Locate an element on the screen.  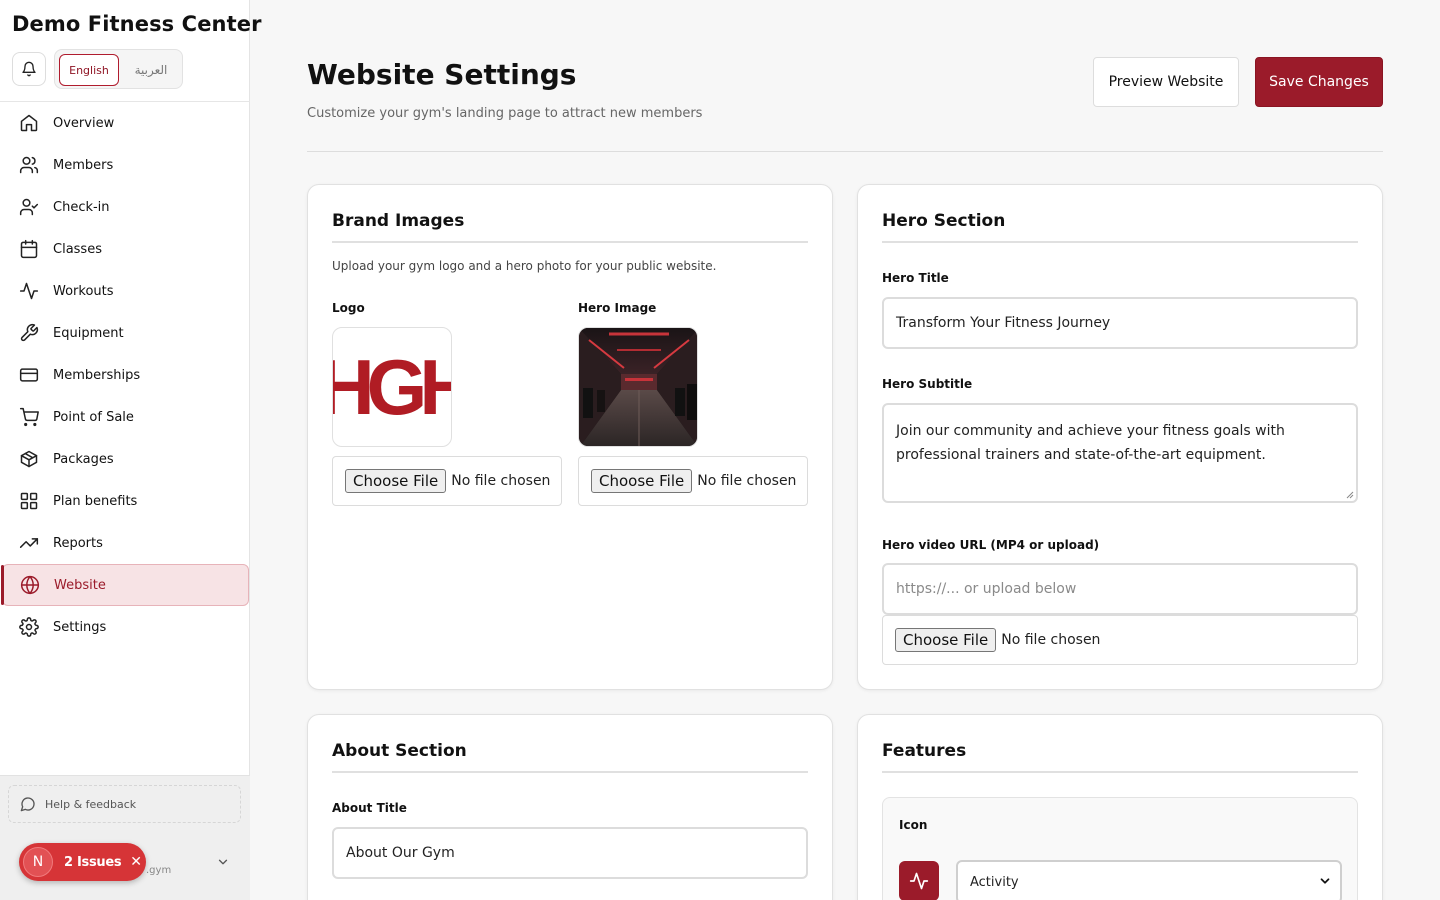
bell-icon is located at coordinates (29, 69).